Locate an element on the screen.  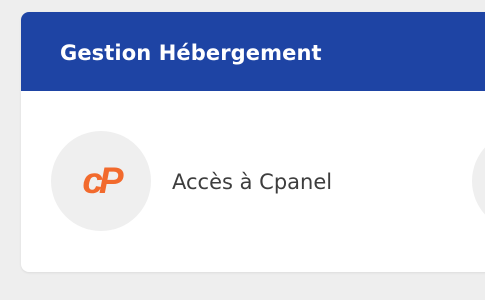
next-service-icon-circle is located at coordinates (478, 181).